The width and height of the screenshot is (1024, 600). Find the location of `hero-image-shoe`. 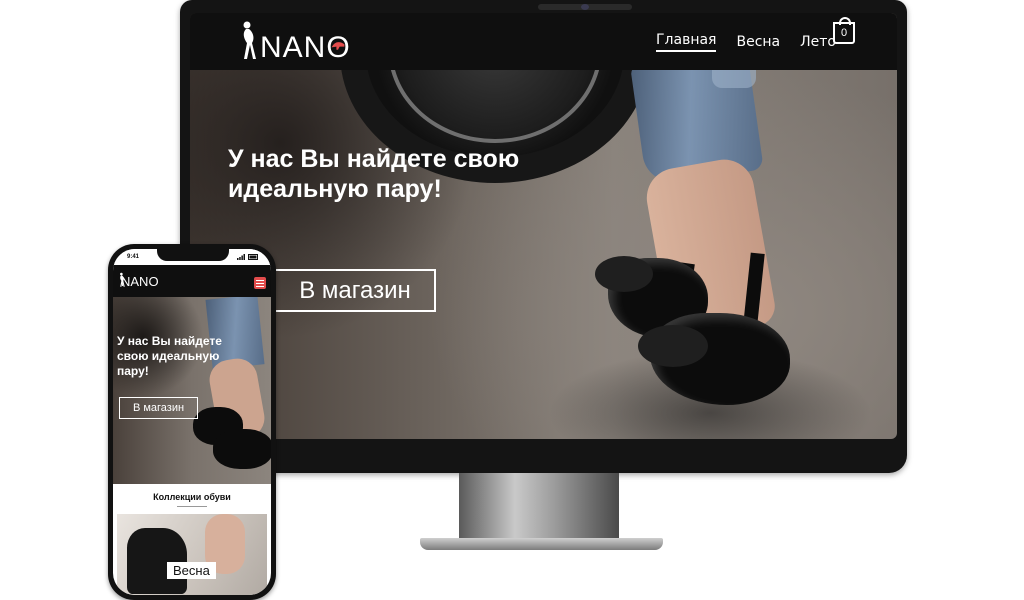

hero-image-shoe is located at coordinates (242, 449).